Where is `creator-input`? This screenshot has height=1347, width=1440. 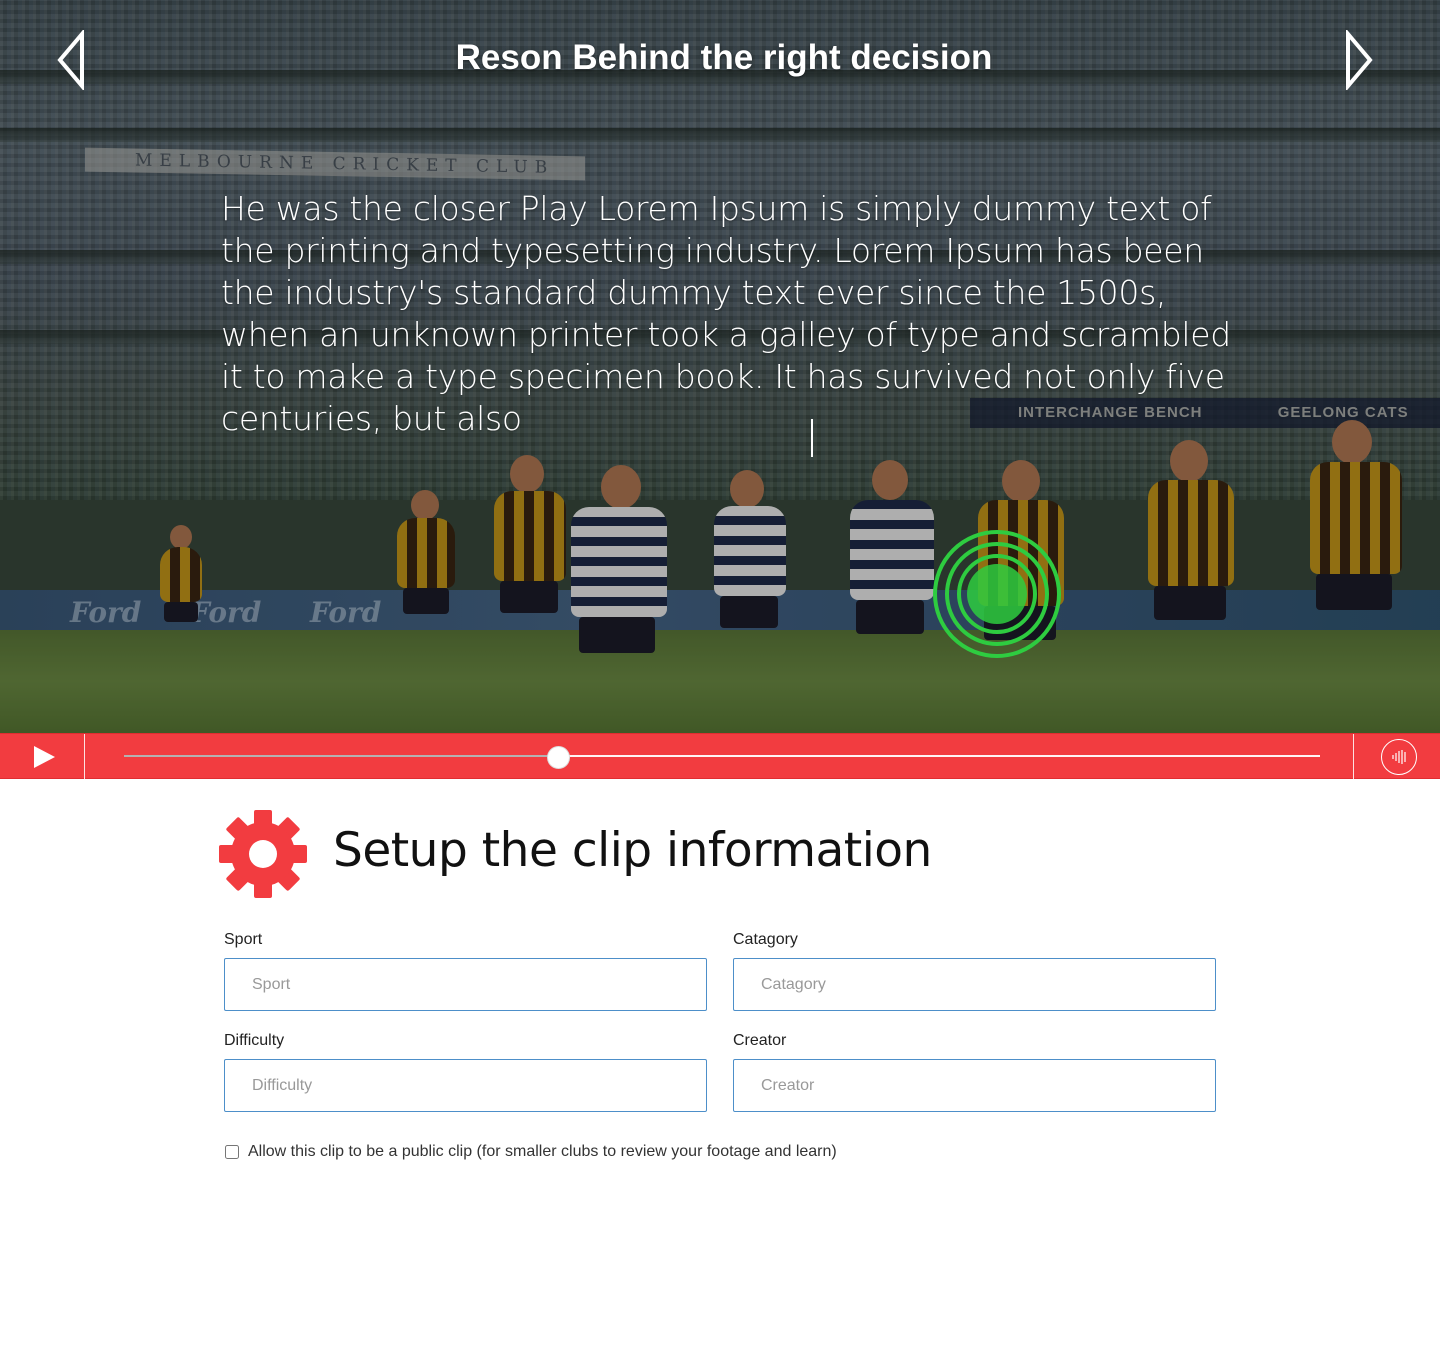 creator-input is located at coordinates (974, 1085).